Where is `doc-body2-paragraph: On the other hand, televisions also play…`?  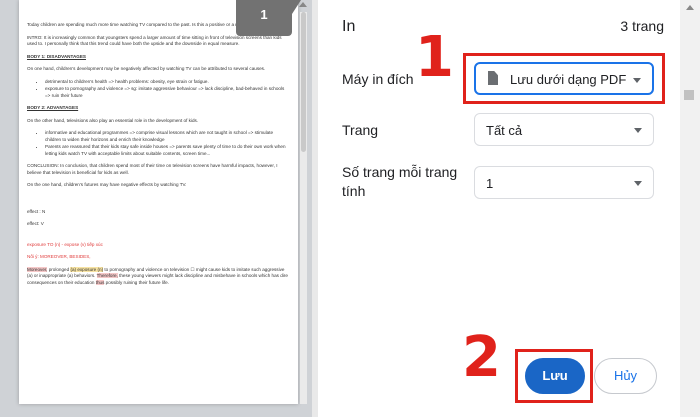 doc-body2-paragraph: On the other hand, televisions also play… is located at coordinates (113, 120).